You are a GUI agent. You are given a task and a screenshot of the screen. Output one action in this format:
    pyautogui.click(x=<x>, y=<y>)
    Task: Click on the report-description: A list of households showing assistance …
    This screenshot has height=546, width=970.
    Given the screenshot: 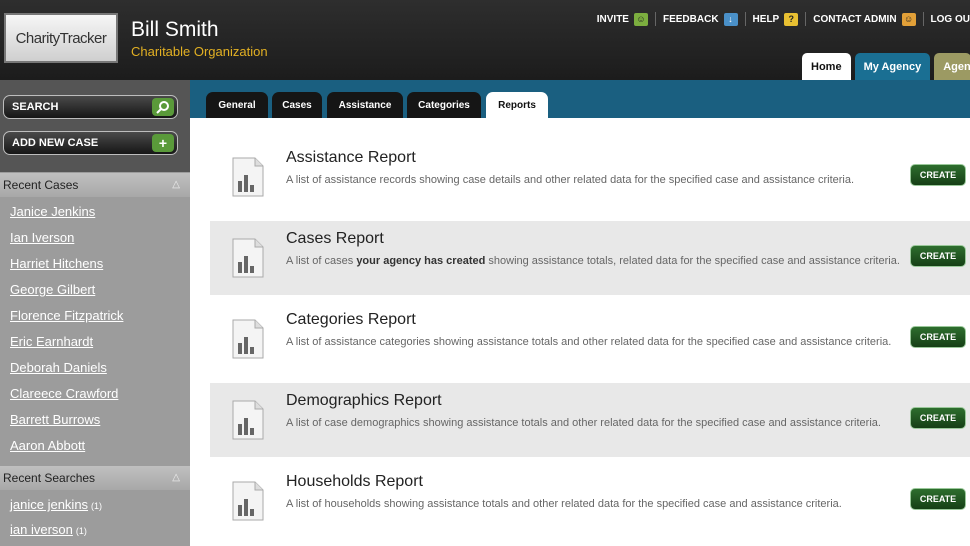 What is the action you would take?
    pyautogui.click(x=564, y=504)
    